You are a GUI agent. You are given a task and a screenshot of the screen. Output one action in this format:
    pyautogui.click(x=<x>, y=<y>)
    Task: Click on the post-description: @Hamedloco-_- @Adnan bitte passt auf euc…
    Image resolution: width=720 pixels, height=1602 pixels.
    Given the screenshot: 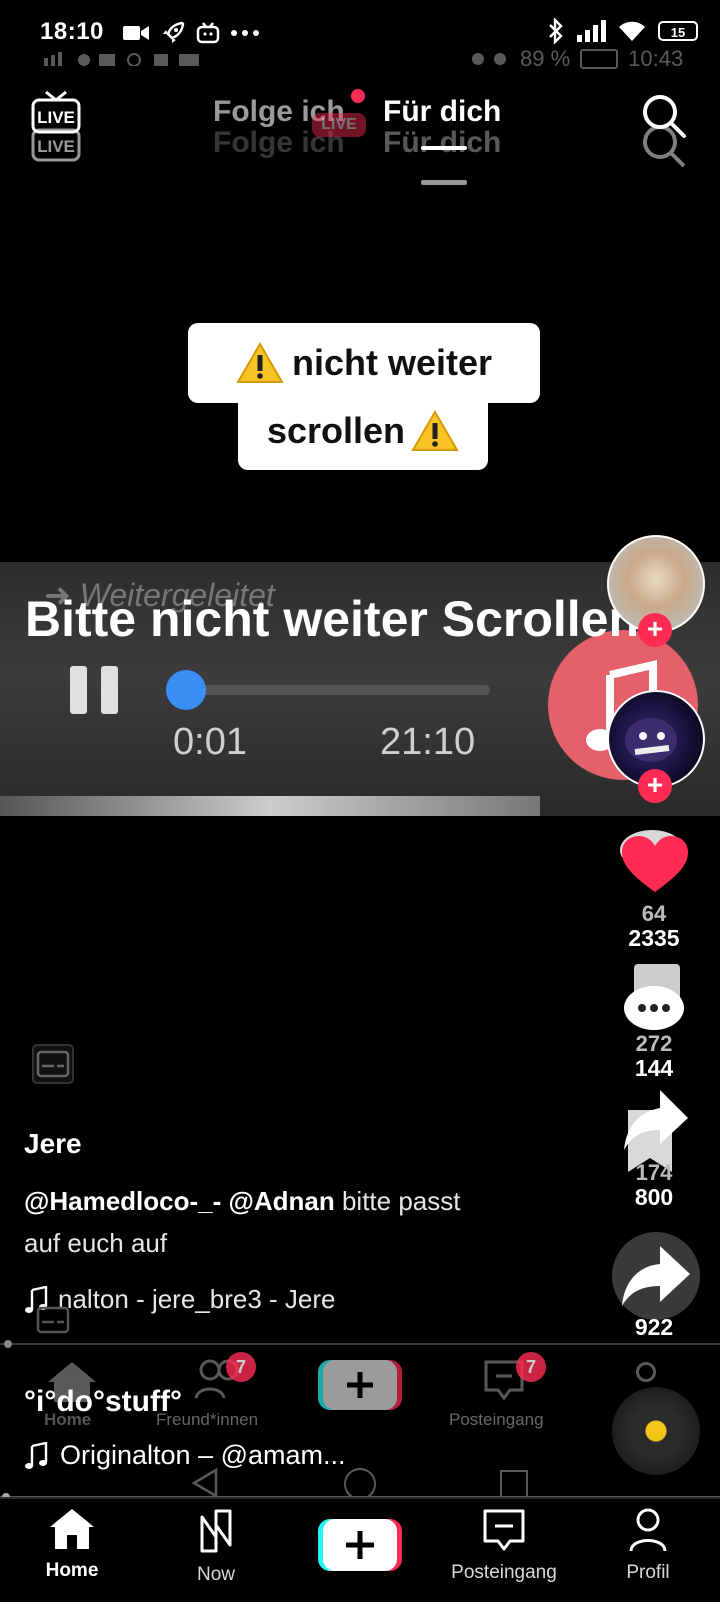 What is the action you would take?
    pyautogui.click(x=284, y=1222)
    